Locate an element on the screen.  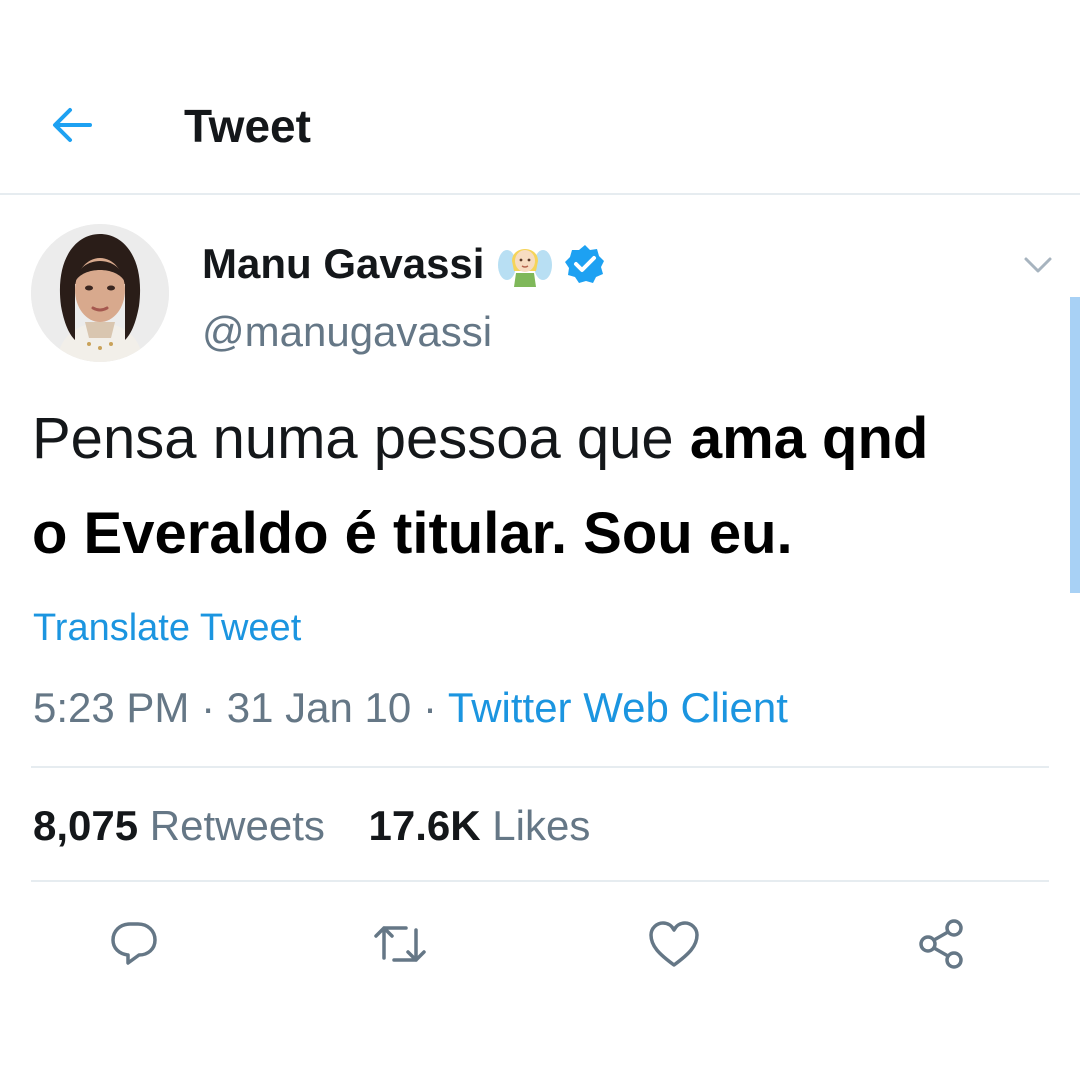
tweet-text-line-1: Pensa numa pessoa que ama qnd is located at coordinates (480, 439).